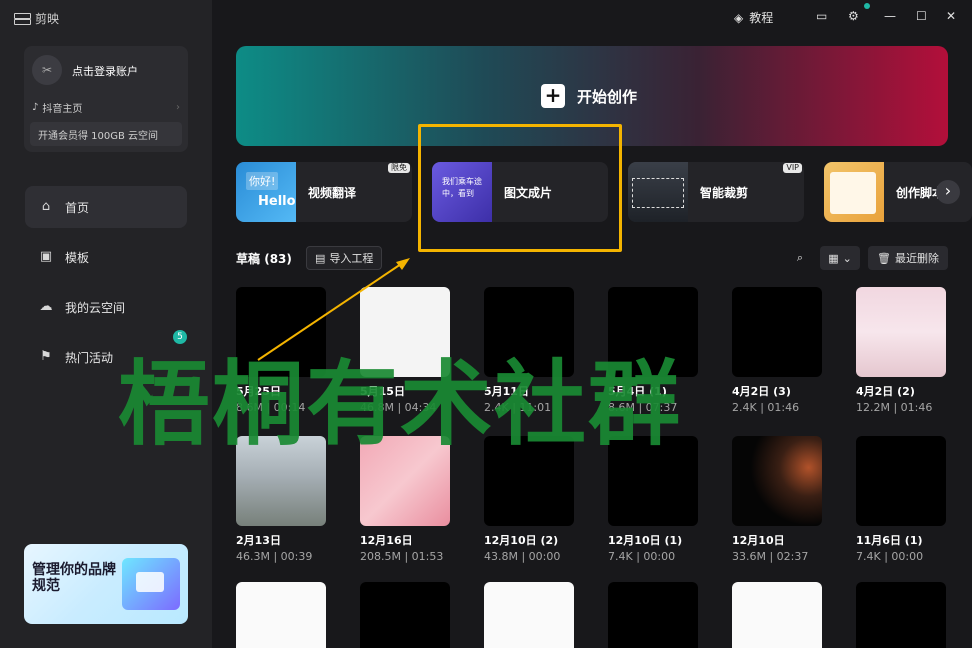 The width and height of the screenshot is (972, 648). I want to click on feedback-button: ▭, so click(821, 16).